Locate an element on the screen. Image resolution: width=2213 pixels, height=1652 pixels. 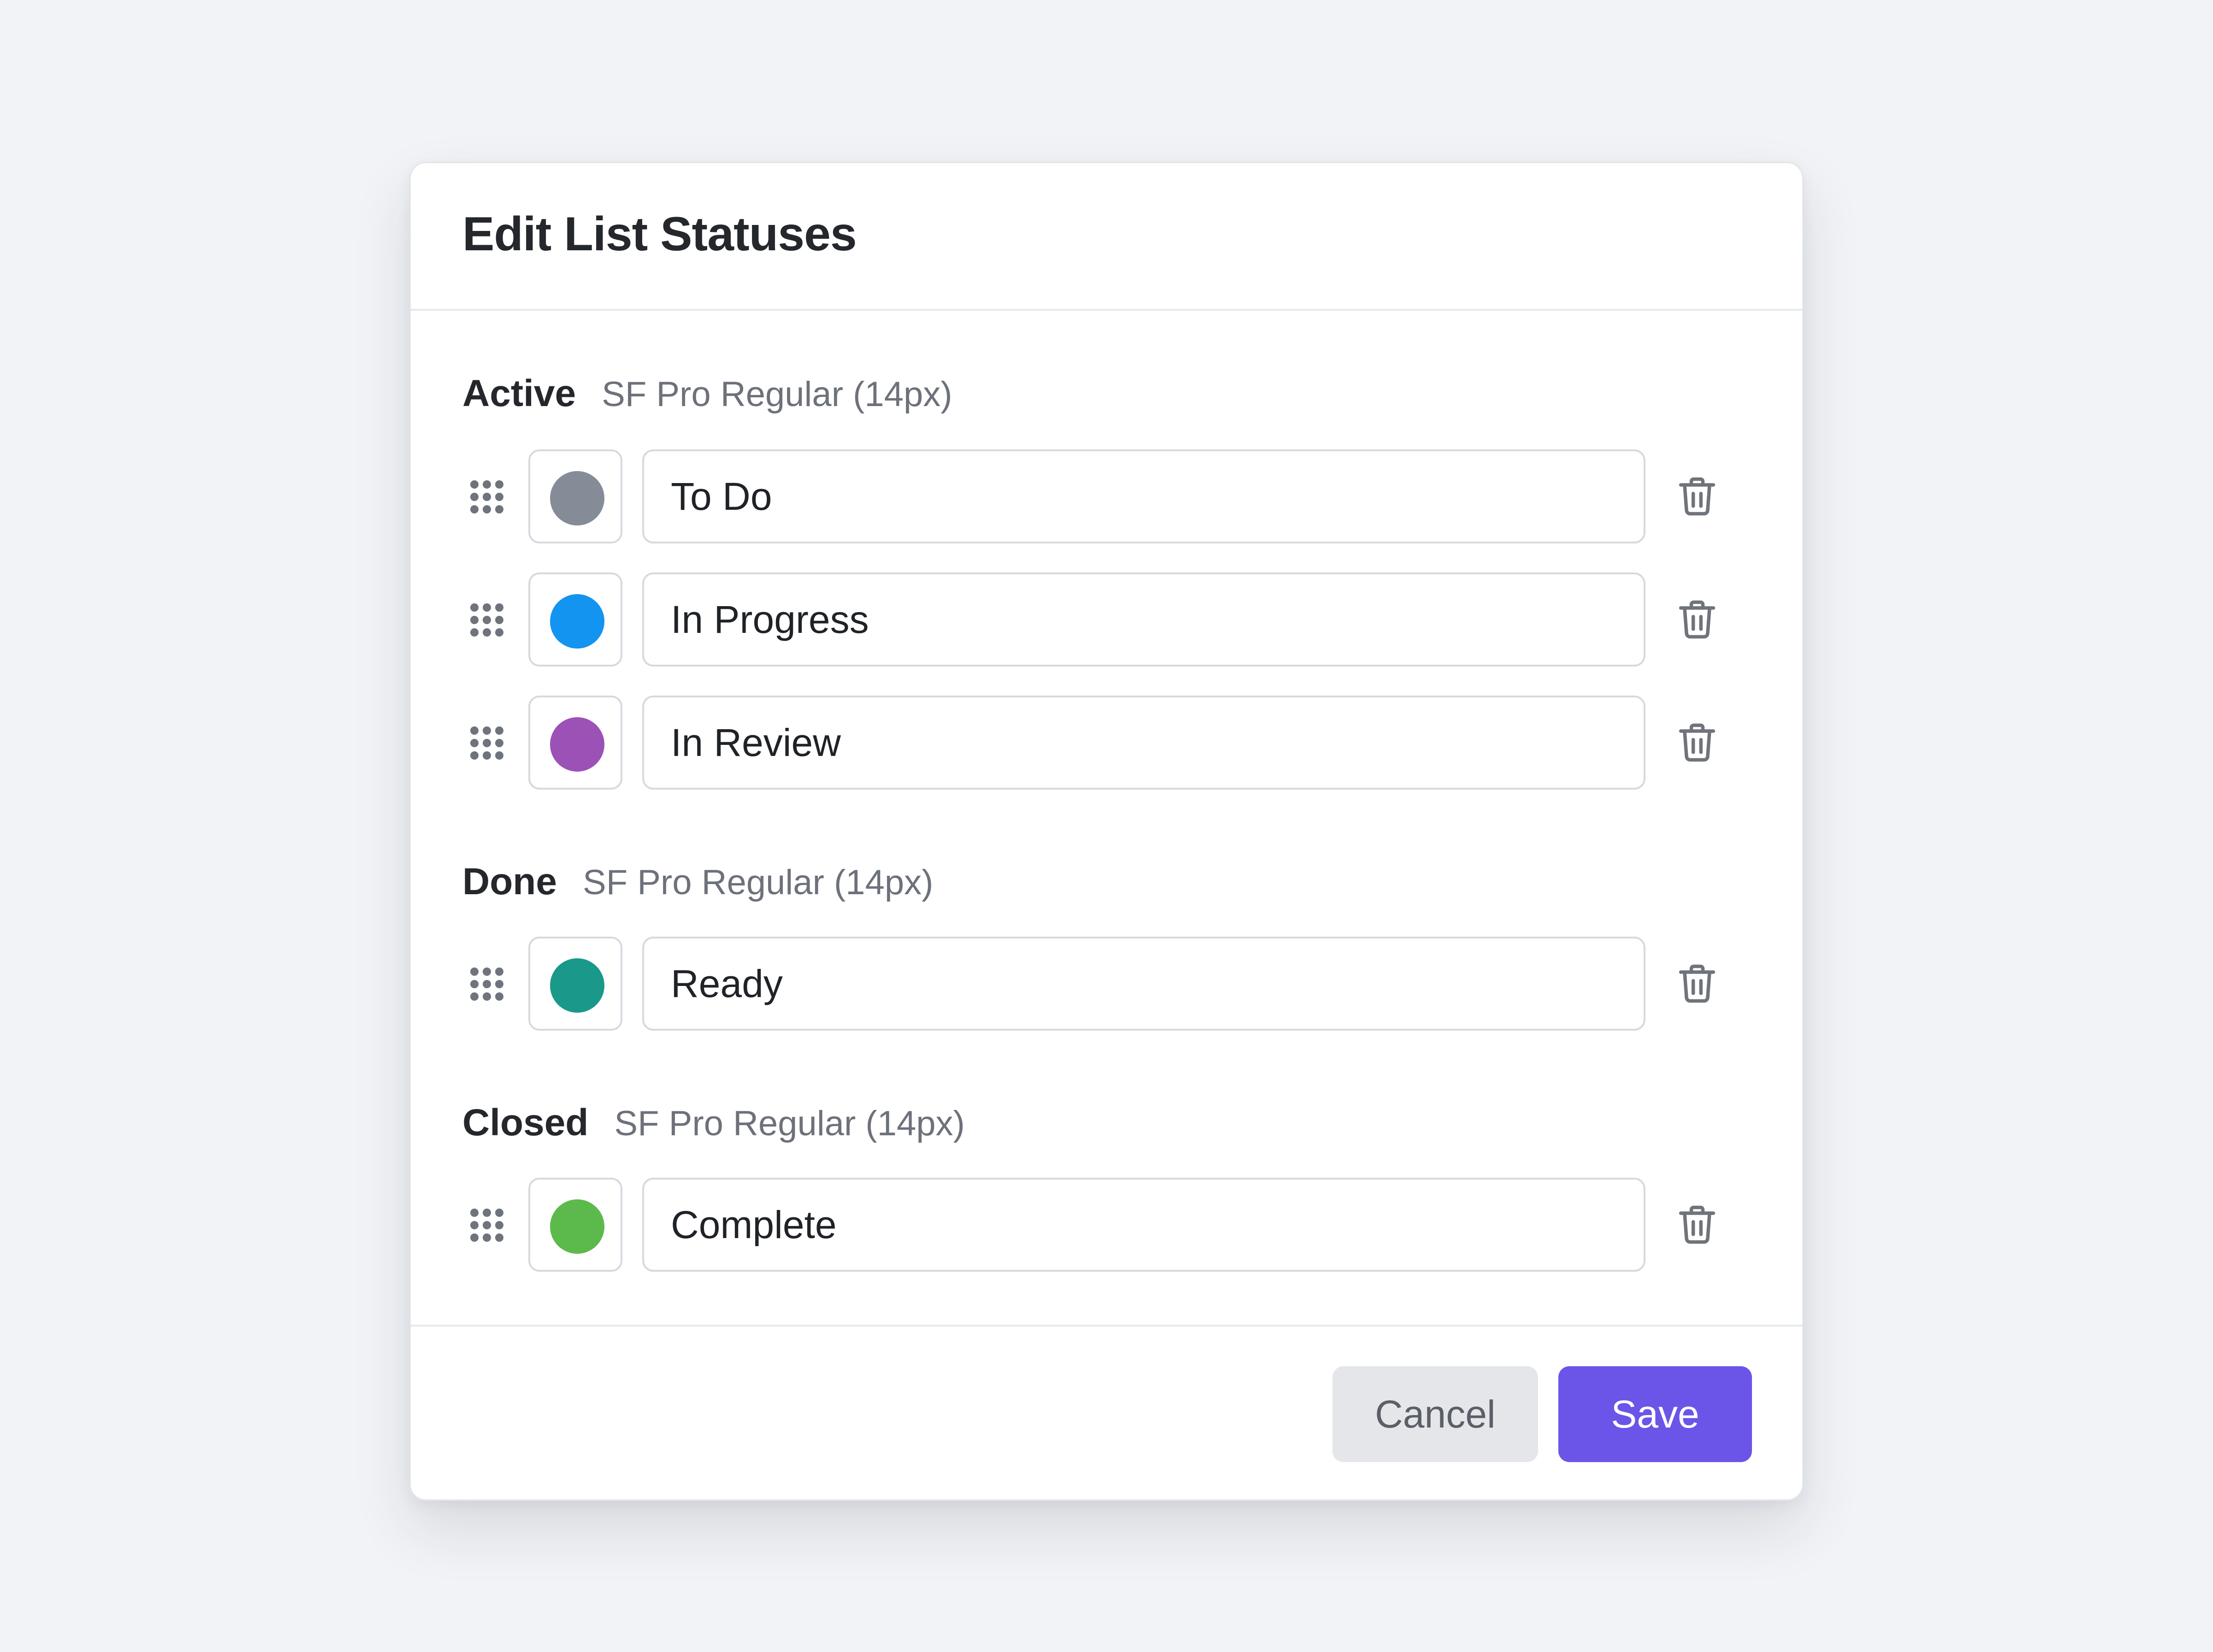
group-header-closed: Closed SF Pro Regular (14px) is located at coordinates (713, 1123).